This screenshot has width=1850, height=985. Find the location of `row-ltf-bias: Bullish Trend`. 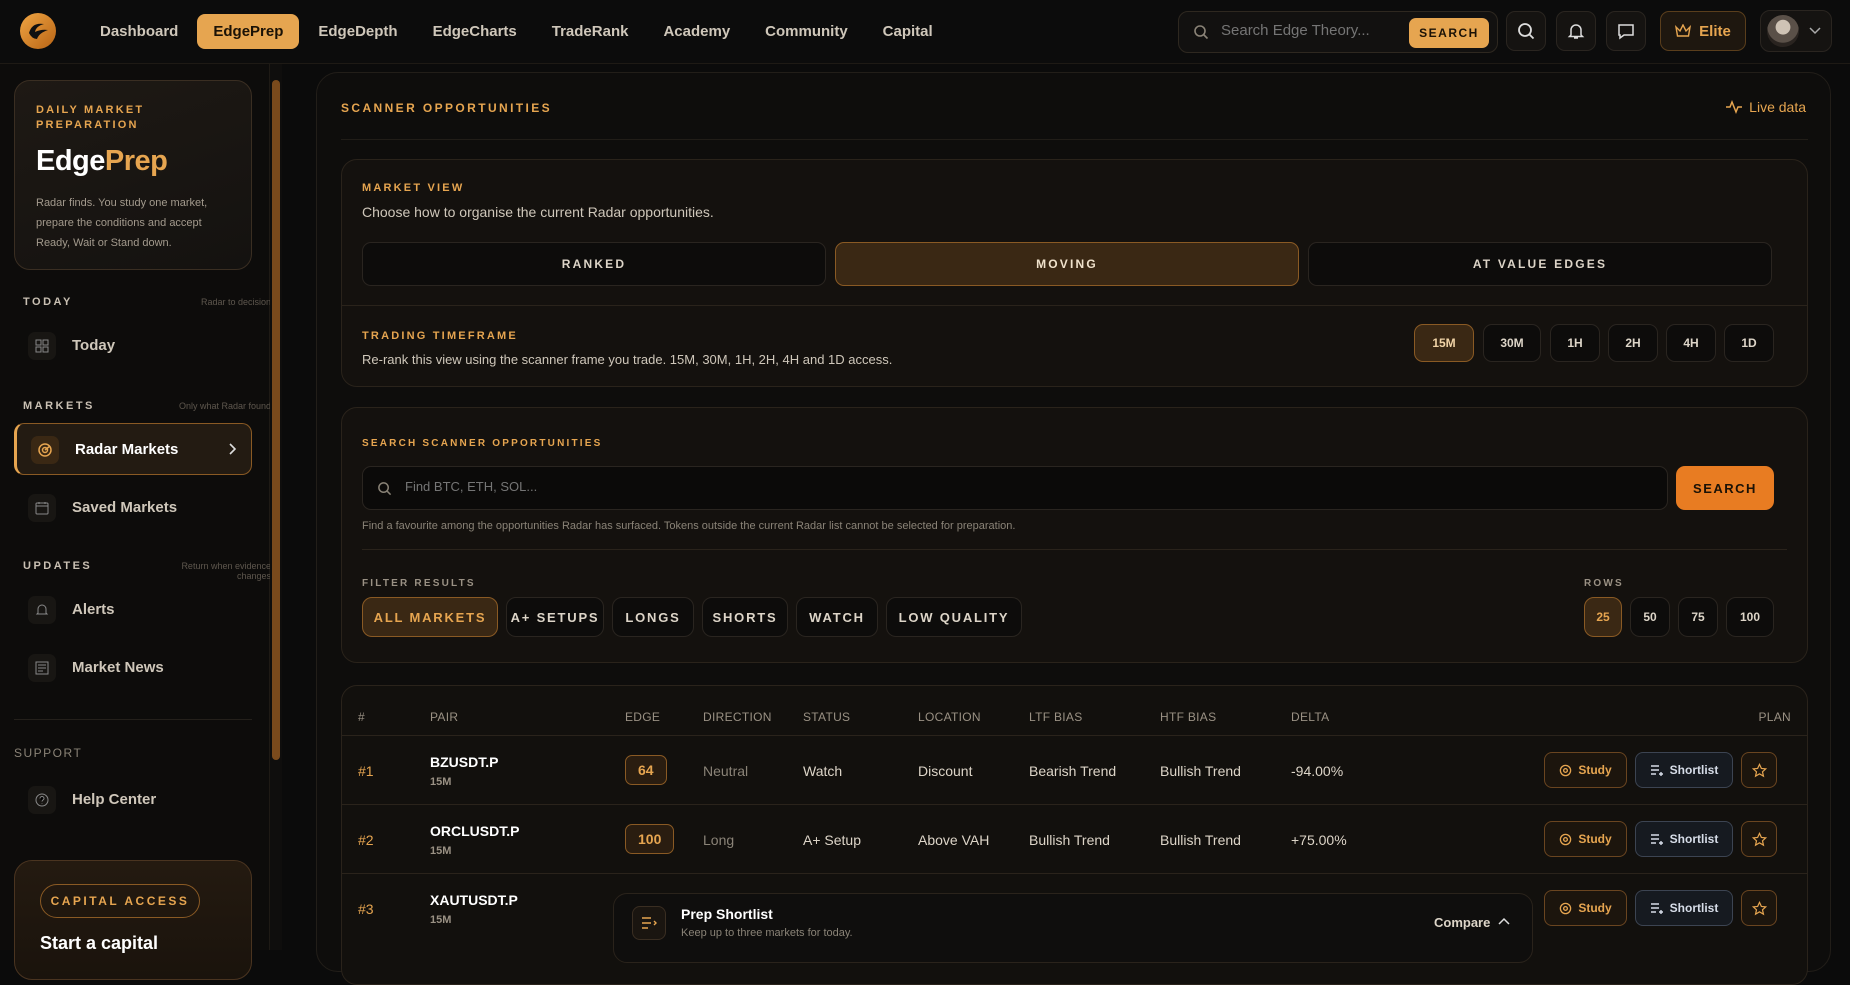

row-ltf-bias: Bullish Trend is located at coordinates (1069, 840).